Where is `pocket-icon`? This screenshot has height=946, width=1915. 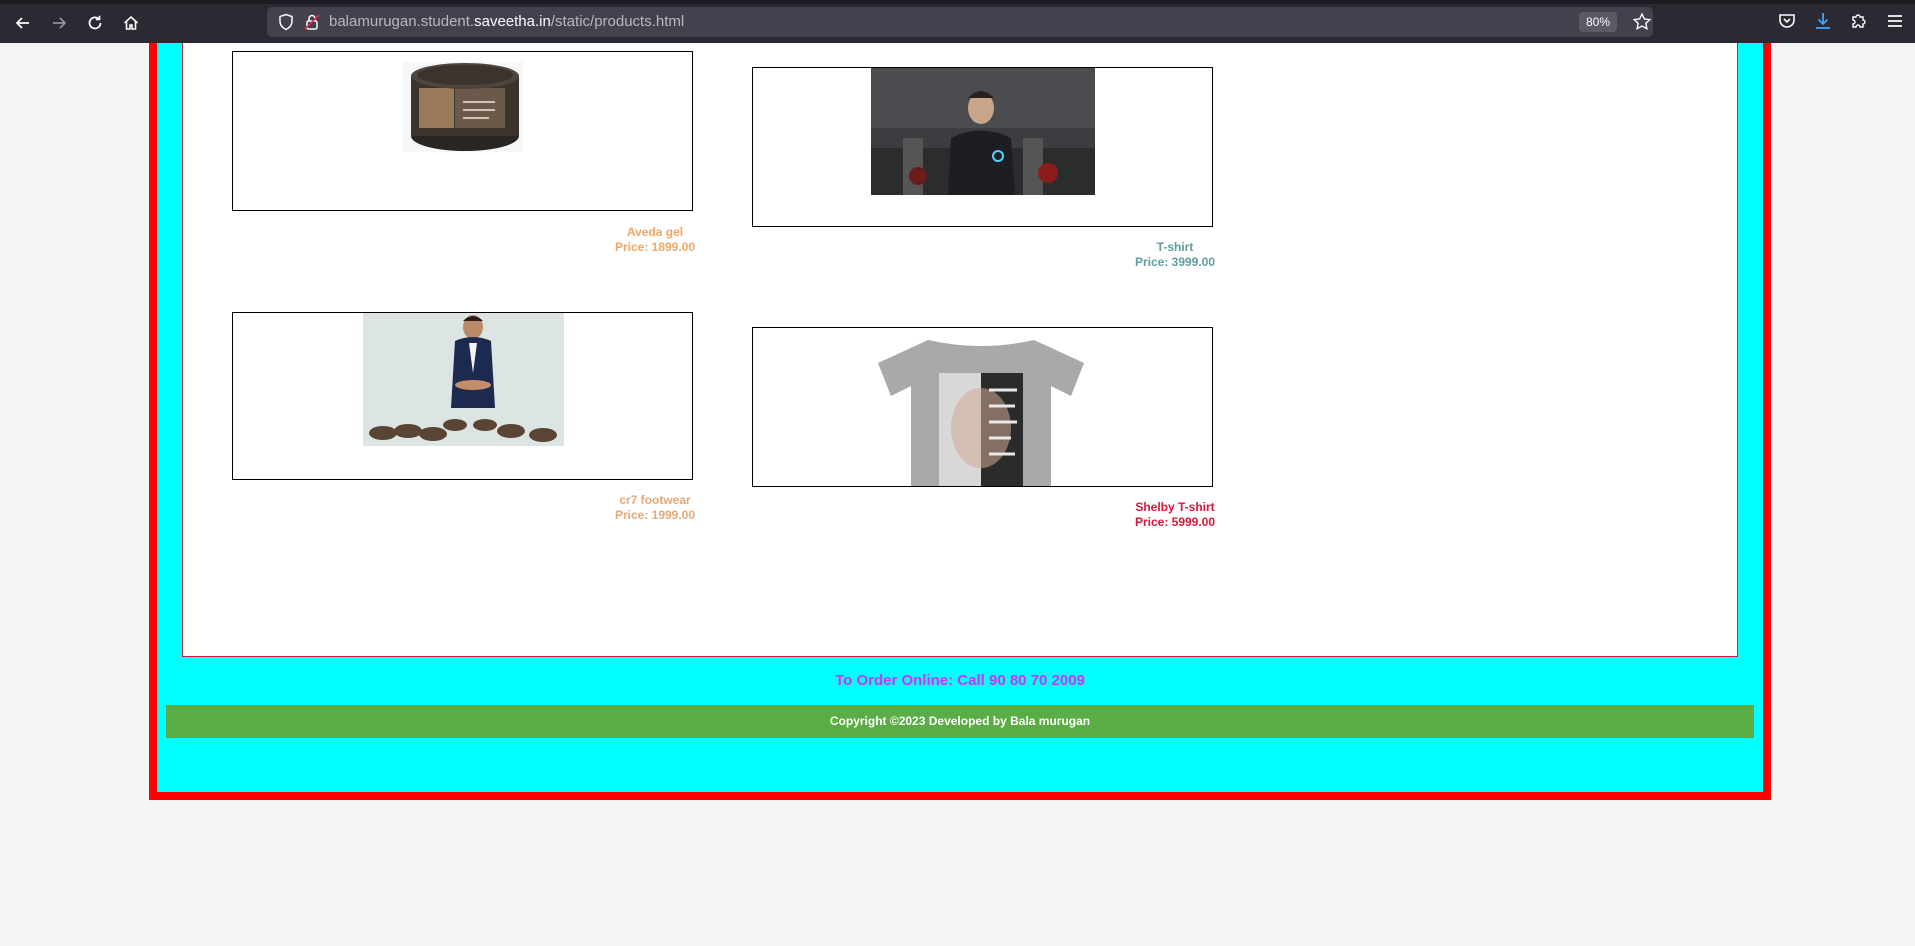 pocket-icon is located at coordinates (1787, 21).